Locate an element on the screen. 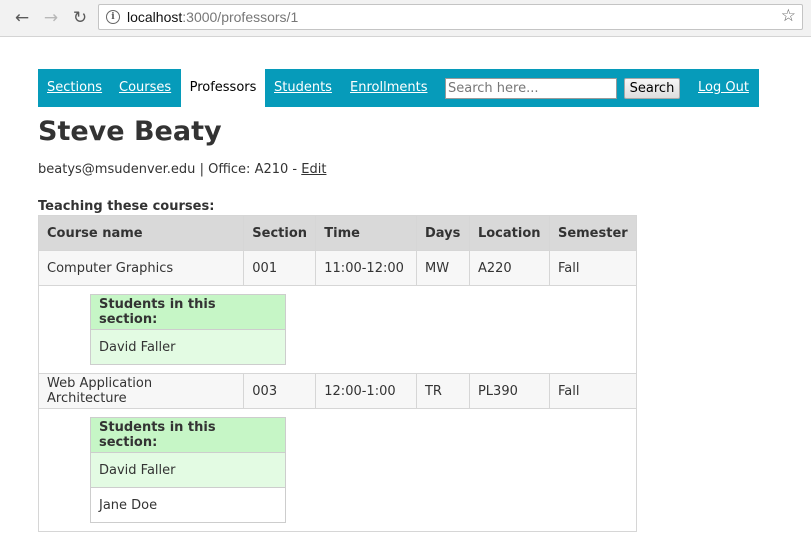 This screenshot has width=811, height=548. browser-toolbar: ← → ↻ i localhost:3000/professors/1 ☆ is located at coordinates (405, 18).